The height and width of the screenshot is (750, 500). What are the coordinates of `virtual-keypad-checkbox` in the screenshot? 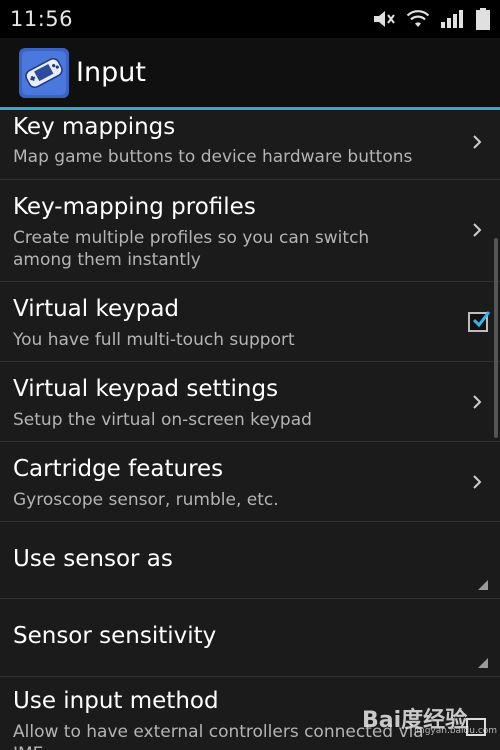 It's located at (479, 321).